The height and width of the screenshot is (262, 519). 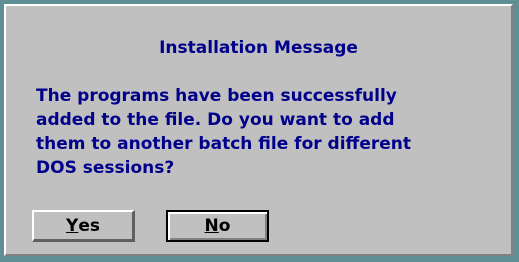 What do you see at coordinates (72, 225) in the screenshot?
I see `yes-hotkey: Y` at bounding box center [72, 225].